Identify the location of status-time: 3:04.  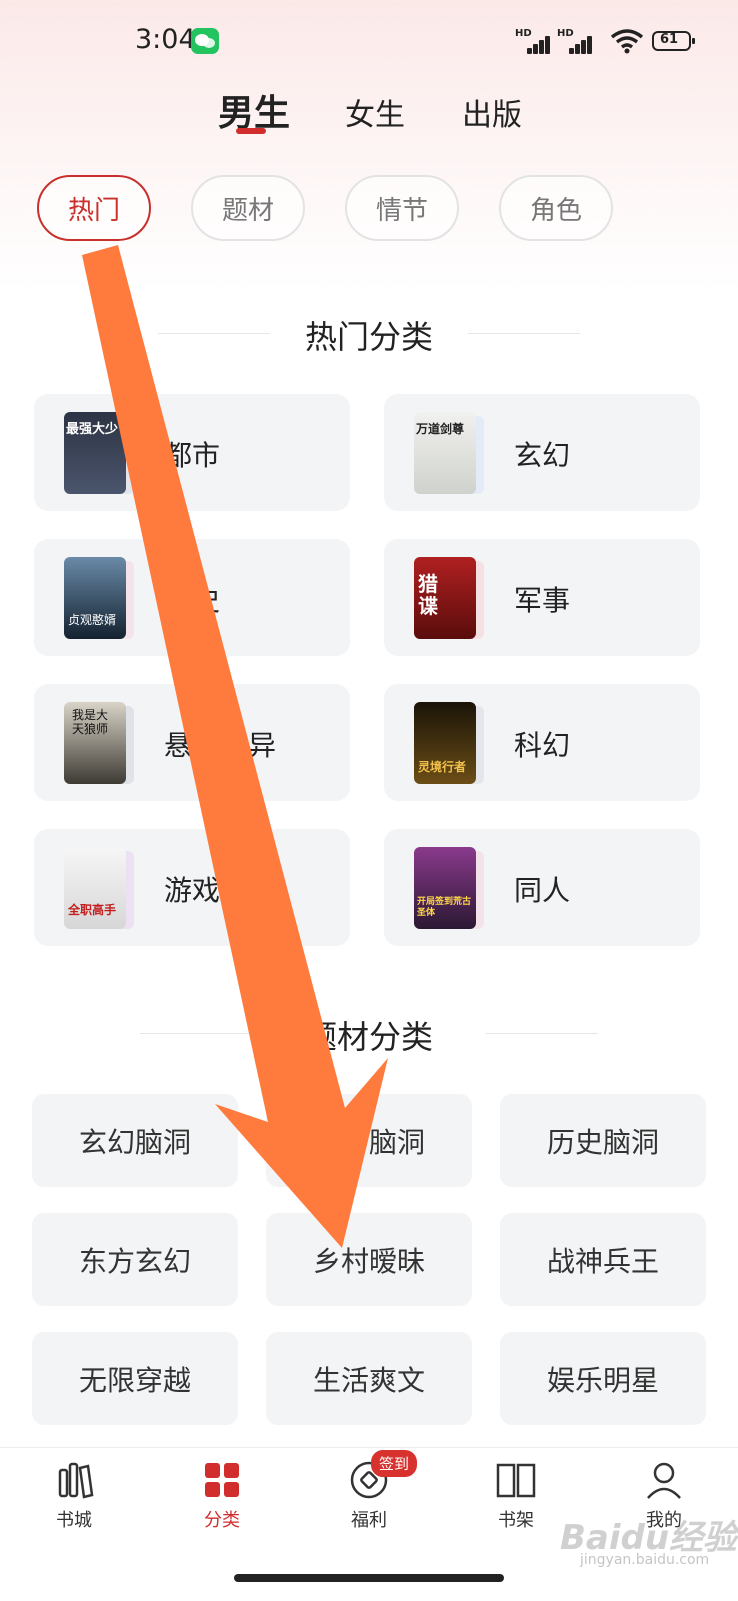
(165, 39).